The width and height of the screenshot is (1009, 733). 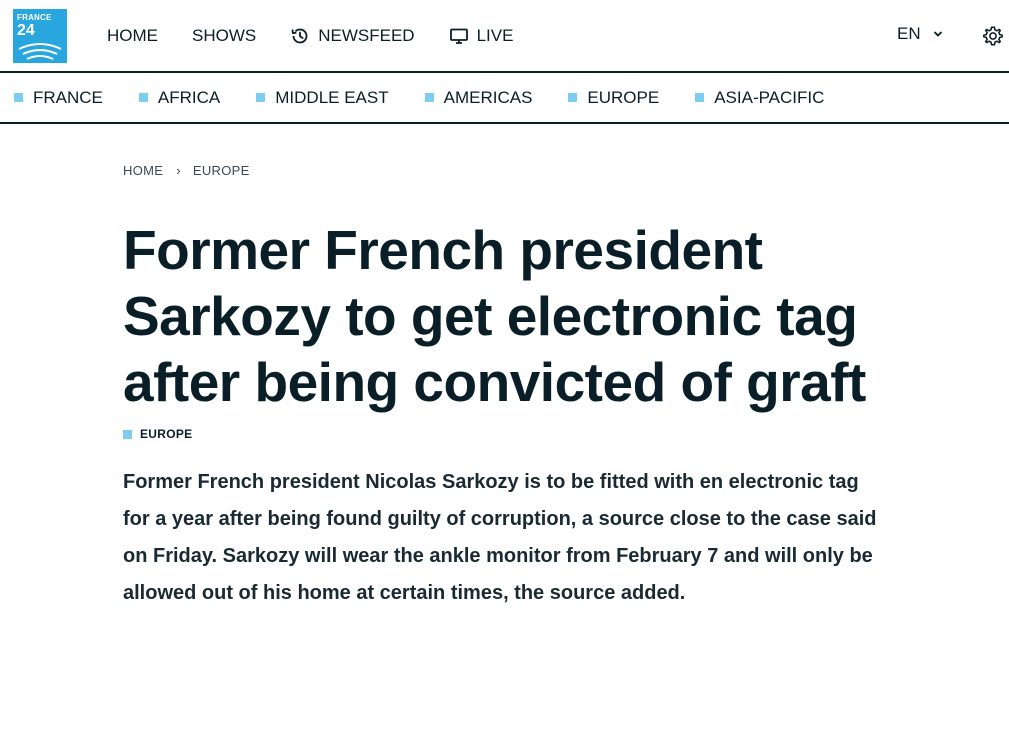 I want to click on region-africa-label: AFRICA, so click(x=189, y=97).